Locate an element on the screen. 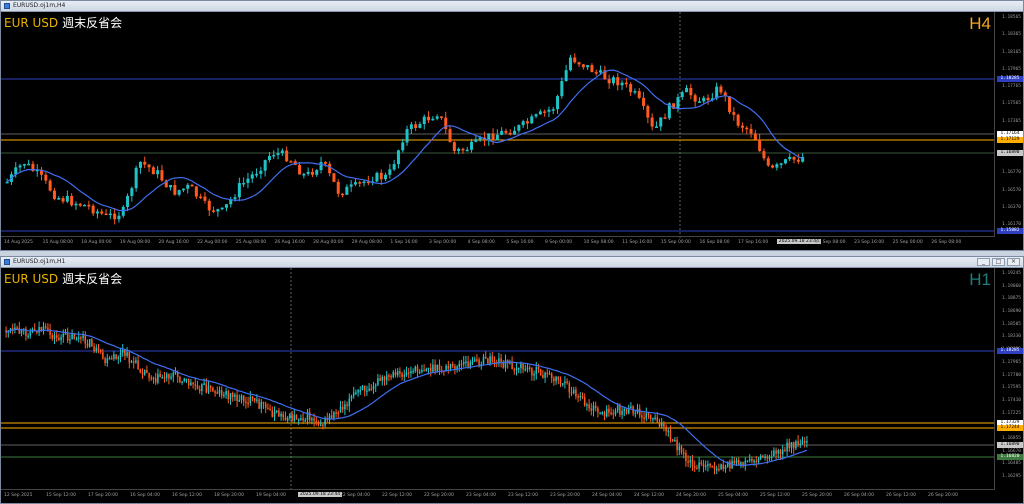 The height and width of the screenshot is (504, 1024). time-tick-label: 26 Sep 12:00 is located at coordinates (901, 495).